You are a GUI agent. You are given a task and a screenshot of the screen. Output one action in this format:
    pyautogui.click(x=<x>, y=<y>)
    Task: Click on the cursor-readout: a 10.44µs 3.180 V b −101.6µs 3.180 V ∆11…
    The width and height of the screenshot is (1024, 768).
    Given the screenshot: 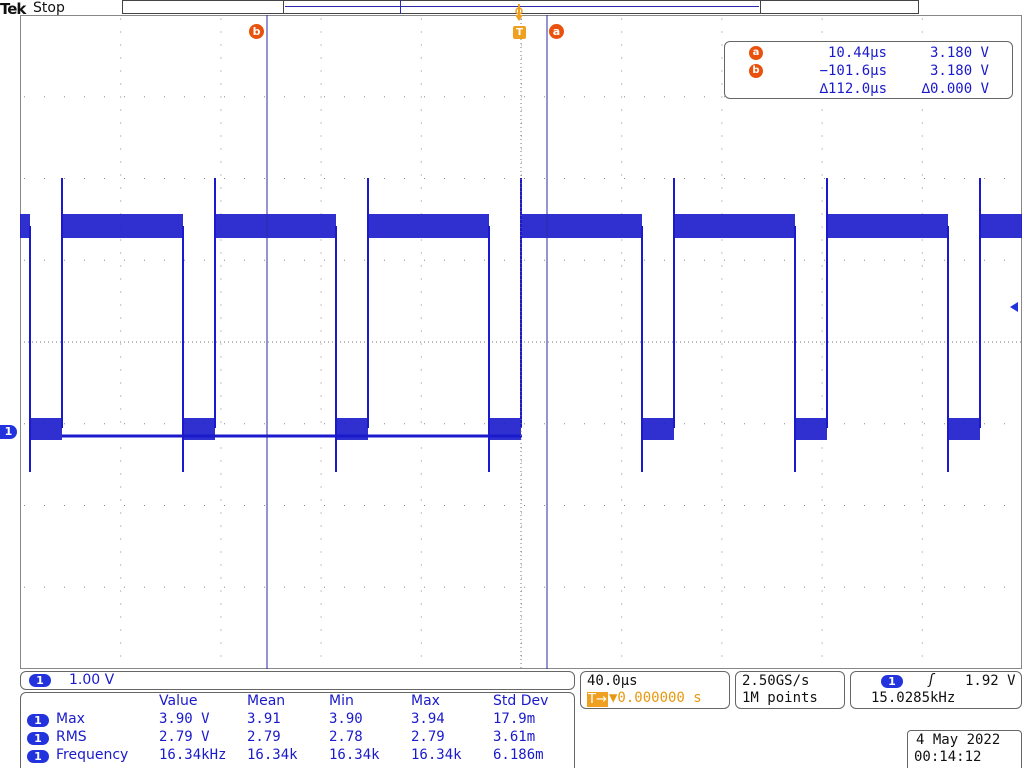 What is the action you would take?
    pyautogui.click(x=868, y=70)
    